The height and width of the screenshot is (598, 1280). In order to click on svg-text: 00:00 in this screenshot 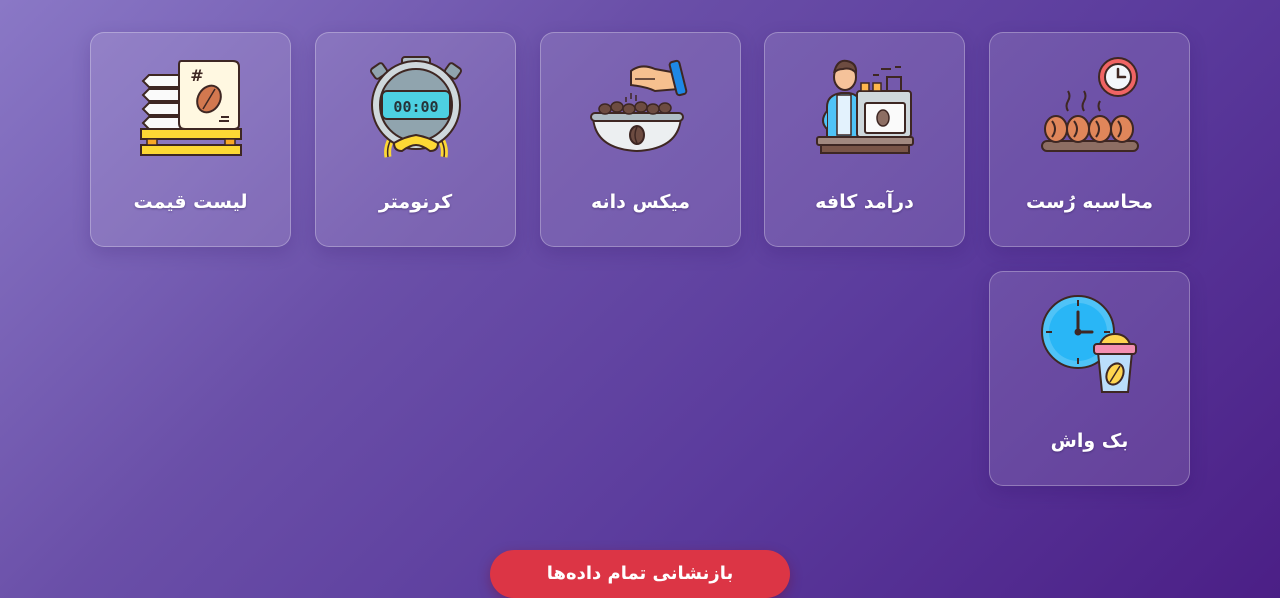, I will do `click(415, 107)`.